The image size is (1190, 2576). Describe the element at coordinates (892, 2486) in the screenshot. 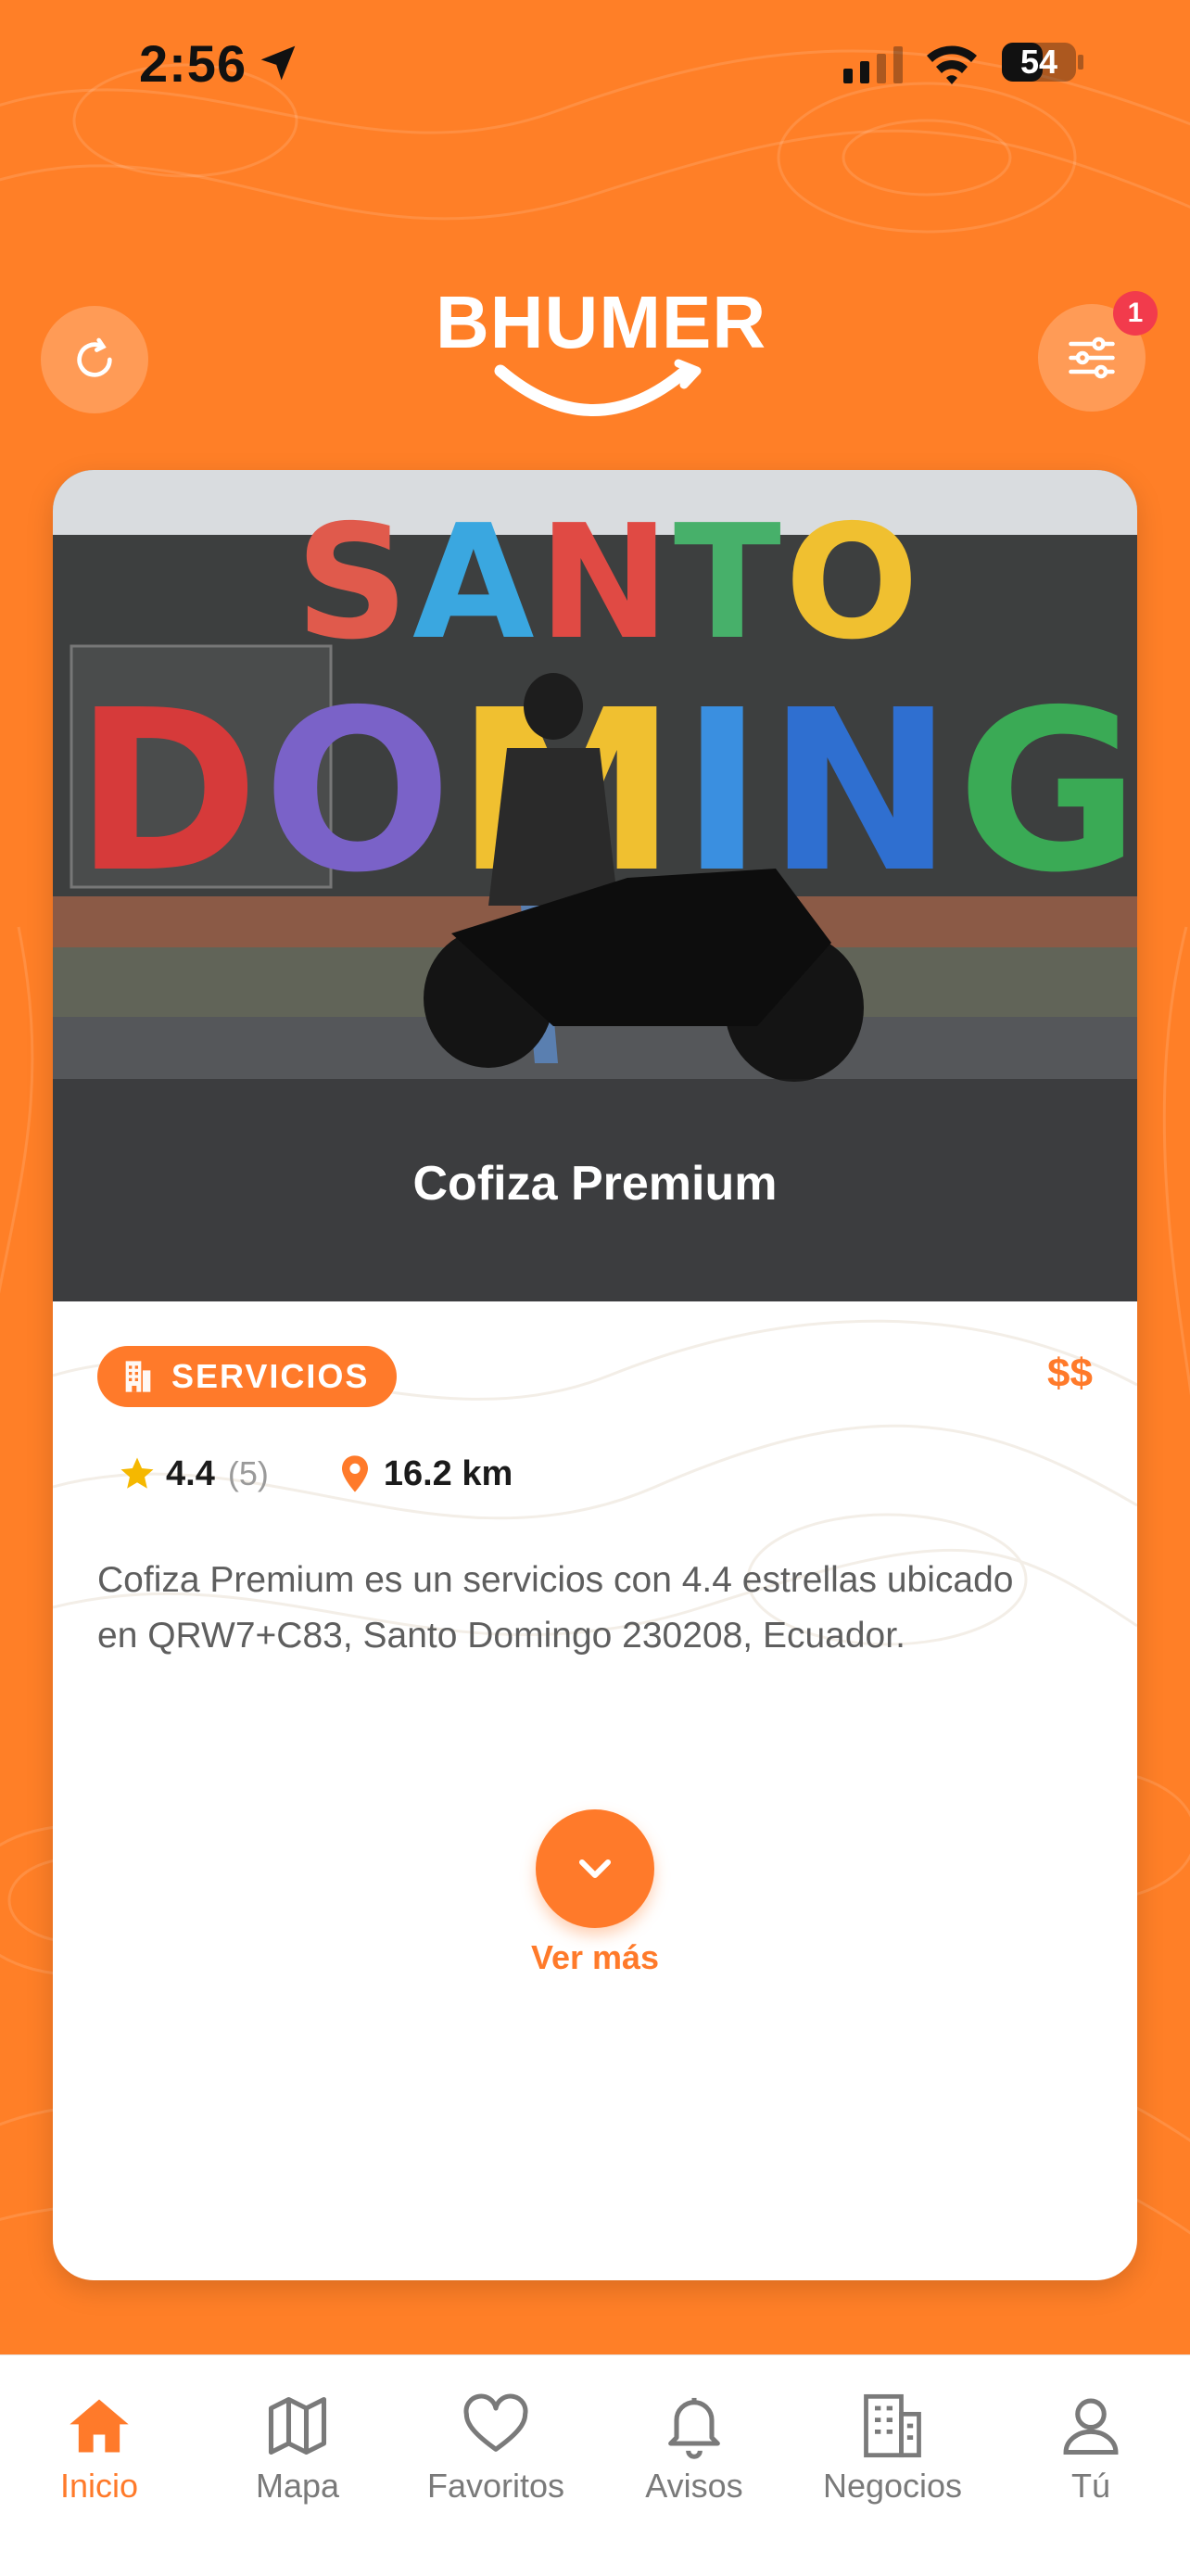

I see `tab-label-negocios: Negocios` at that location.